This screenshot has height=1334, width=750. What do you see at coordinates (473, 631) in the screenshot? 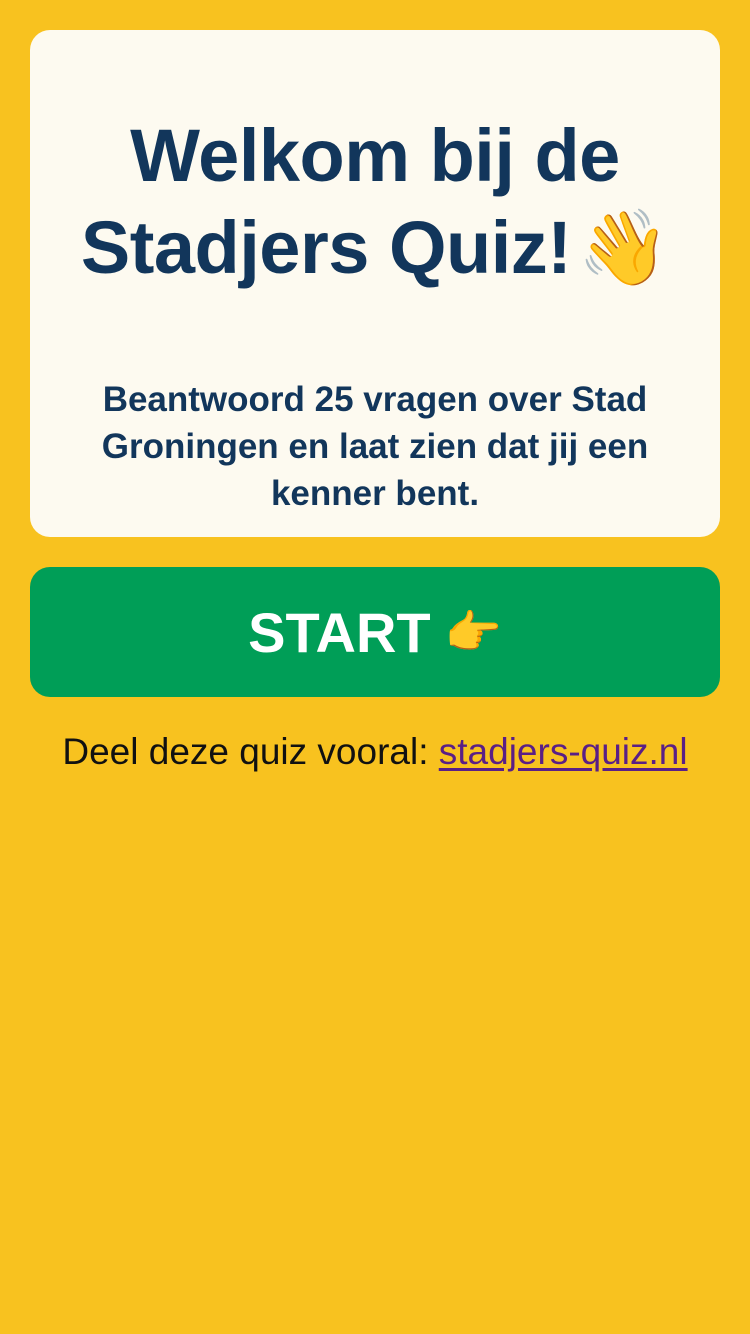
I see `pointing-right-icon: 👉` at bounding box center [473, 631].